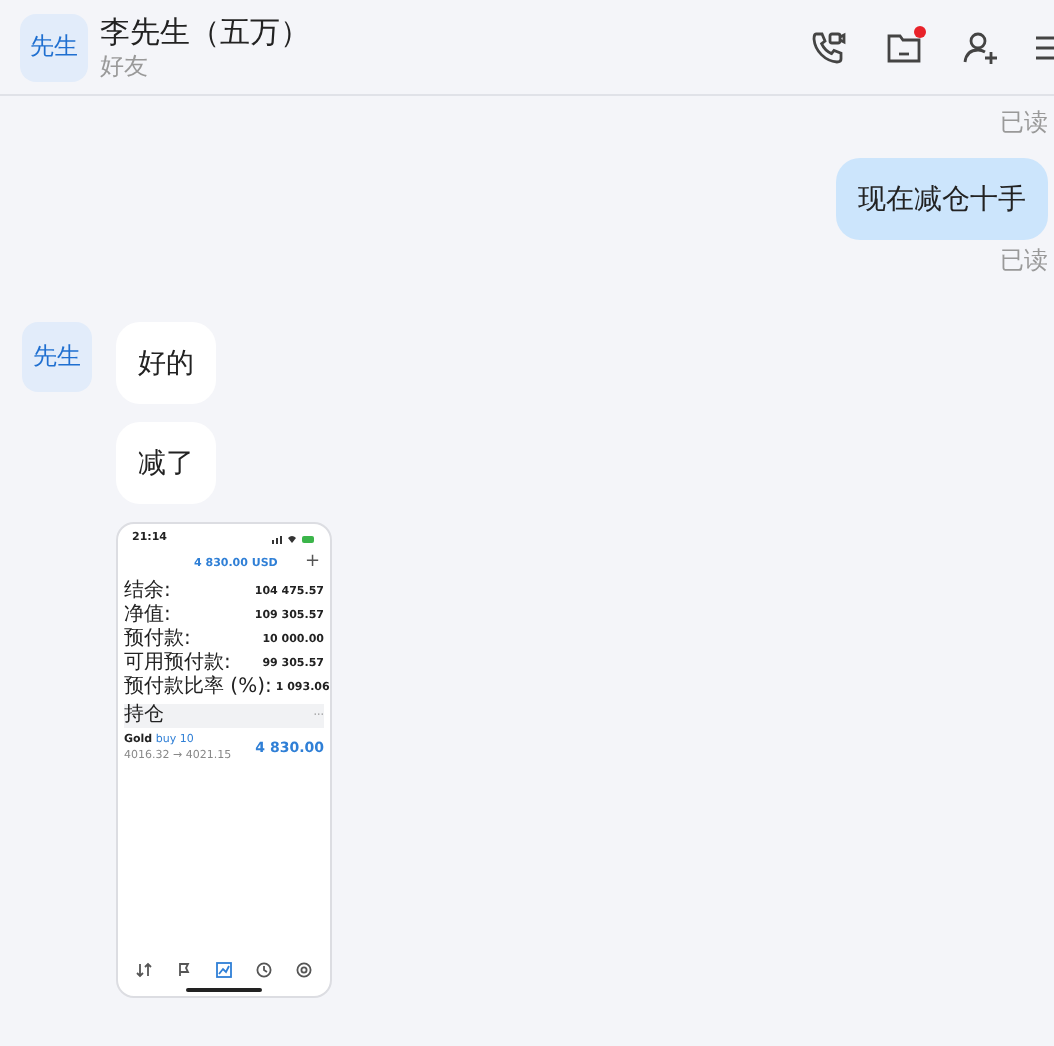 The height and width of the screenshot is (1046, 1054). Describe the element at coordinates (54, 47) in the screenshot. I see `contact-avatar: 先生` at that location.